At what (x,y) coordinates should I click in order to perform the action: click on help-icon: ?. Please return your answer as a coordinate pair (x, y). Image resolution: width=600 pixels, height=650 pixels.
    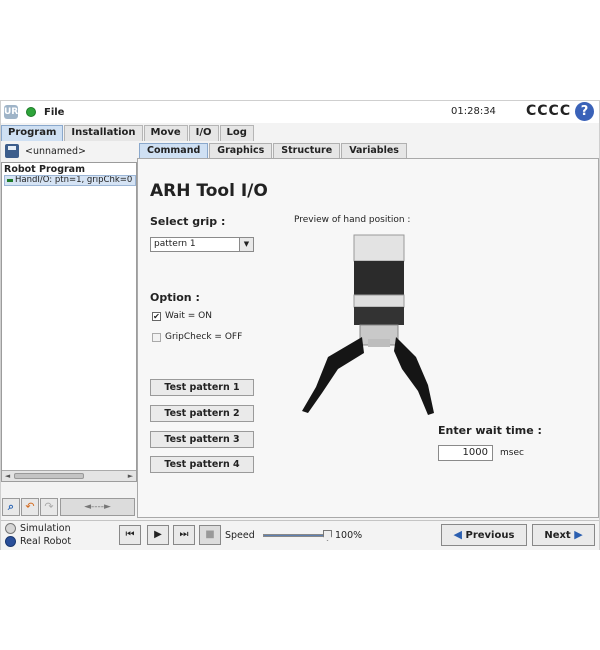
    Looking at the image, I should click on (584, 111).